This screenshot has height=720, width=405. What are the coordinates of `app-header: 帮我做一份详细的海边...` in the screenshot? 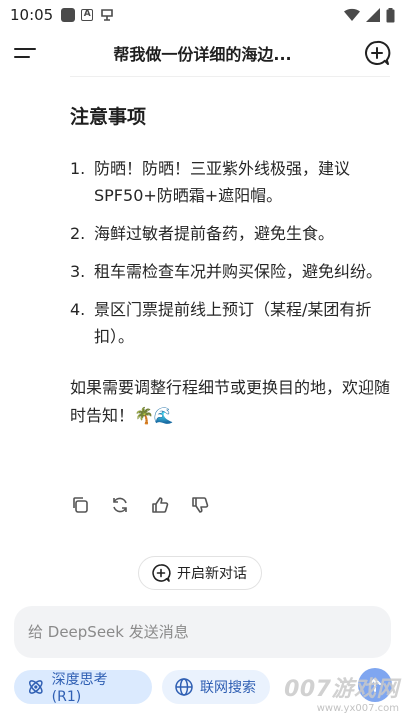 It's located at (202, 53).